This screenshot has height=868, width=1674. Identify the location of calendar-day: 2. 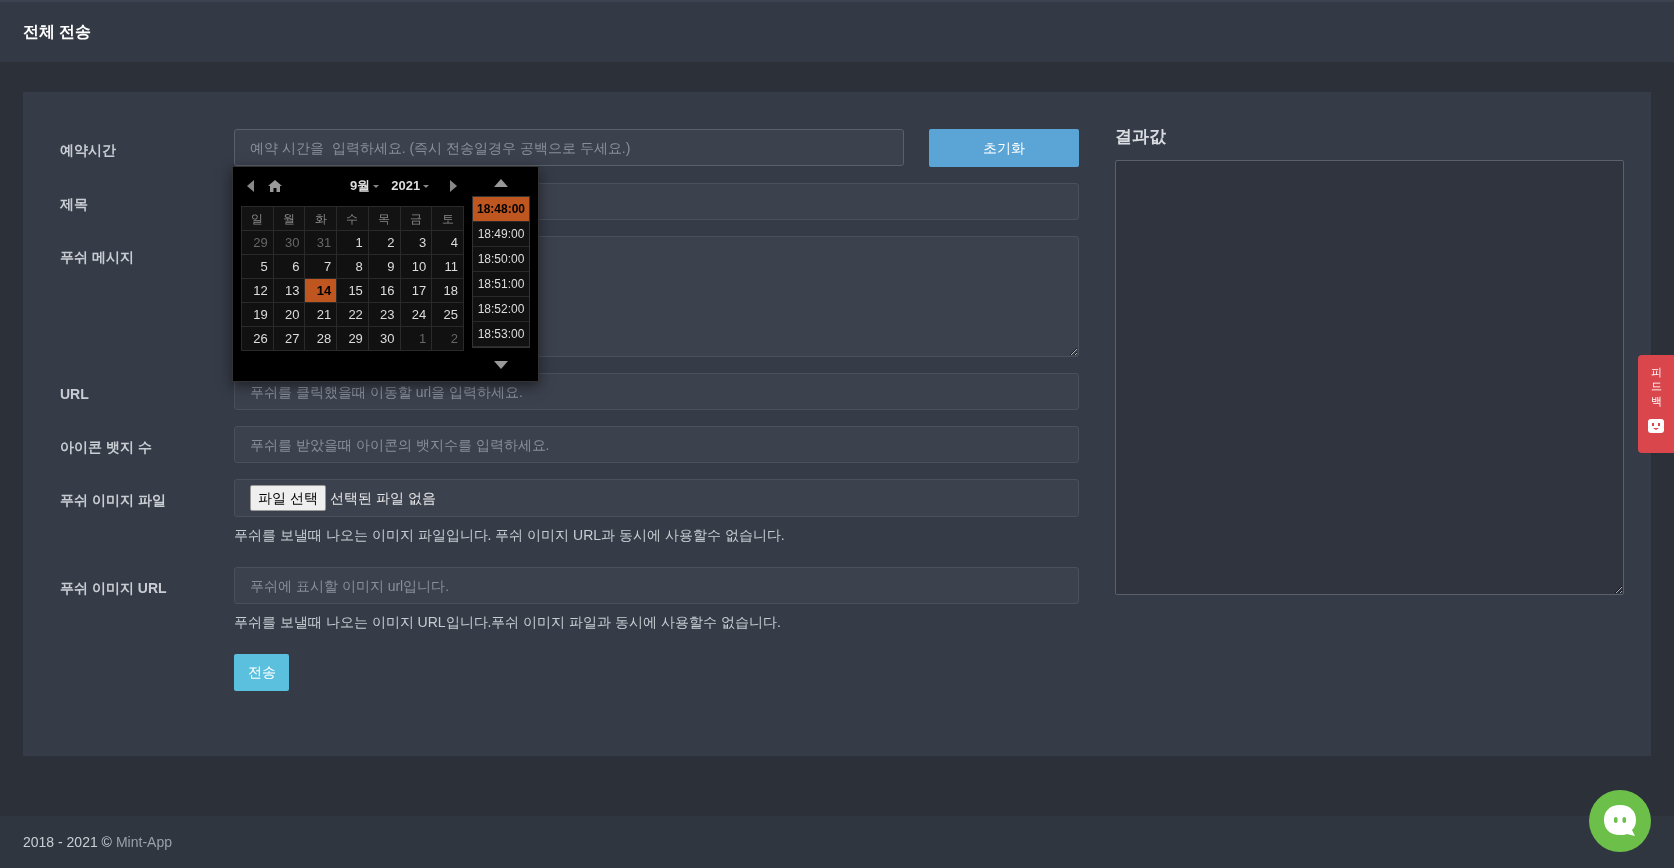
(384, 243).